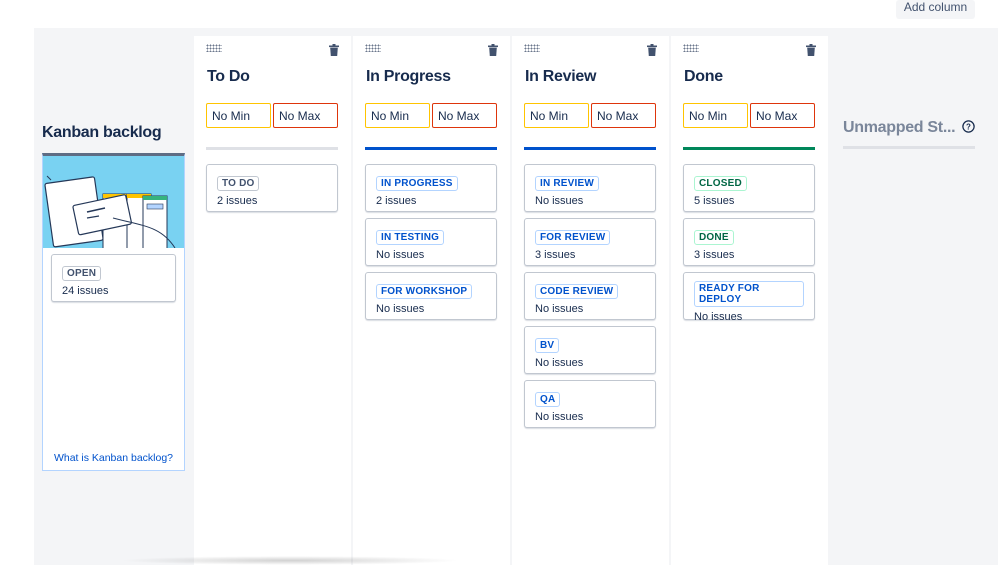 This screenshot has width=998, height=565. I want to click on status-lozenge: FOR REVIEW, so click(573, 237).